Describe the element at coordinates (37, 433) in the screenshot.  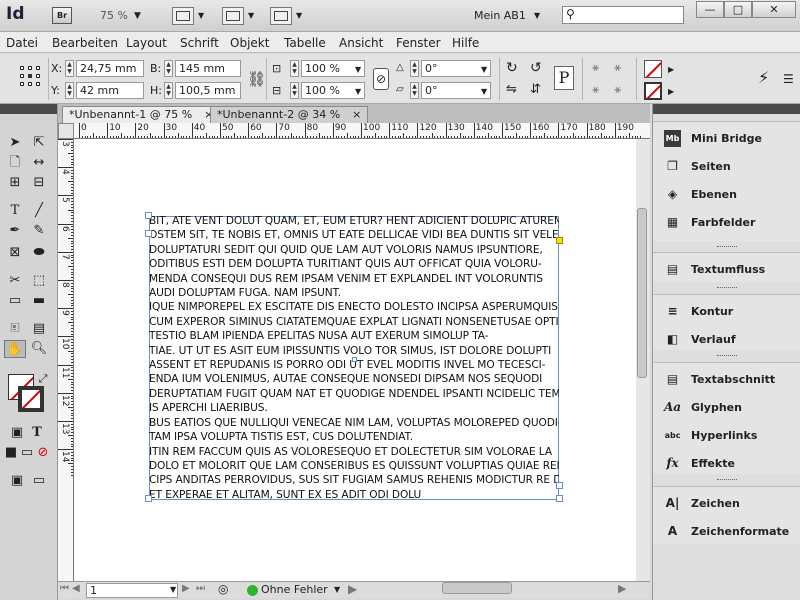
I see `formatting-text-icon: T` at that location.